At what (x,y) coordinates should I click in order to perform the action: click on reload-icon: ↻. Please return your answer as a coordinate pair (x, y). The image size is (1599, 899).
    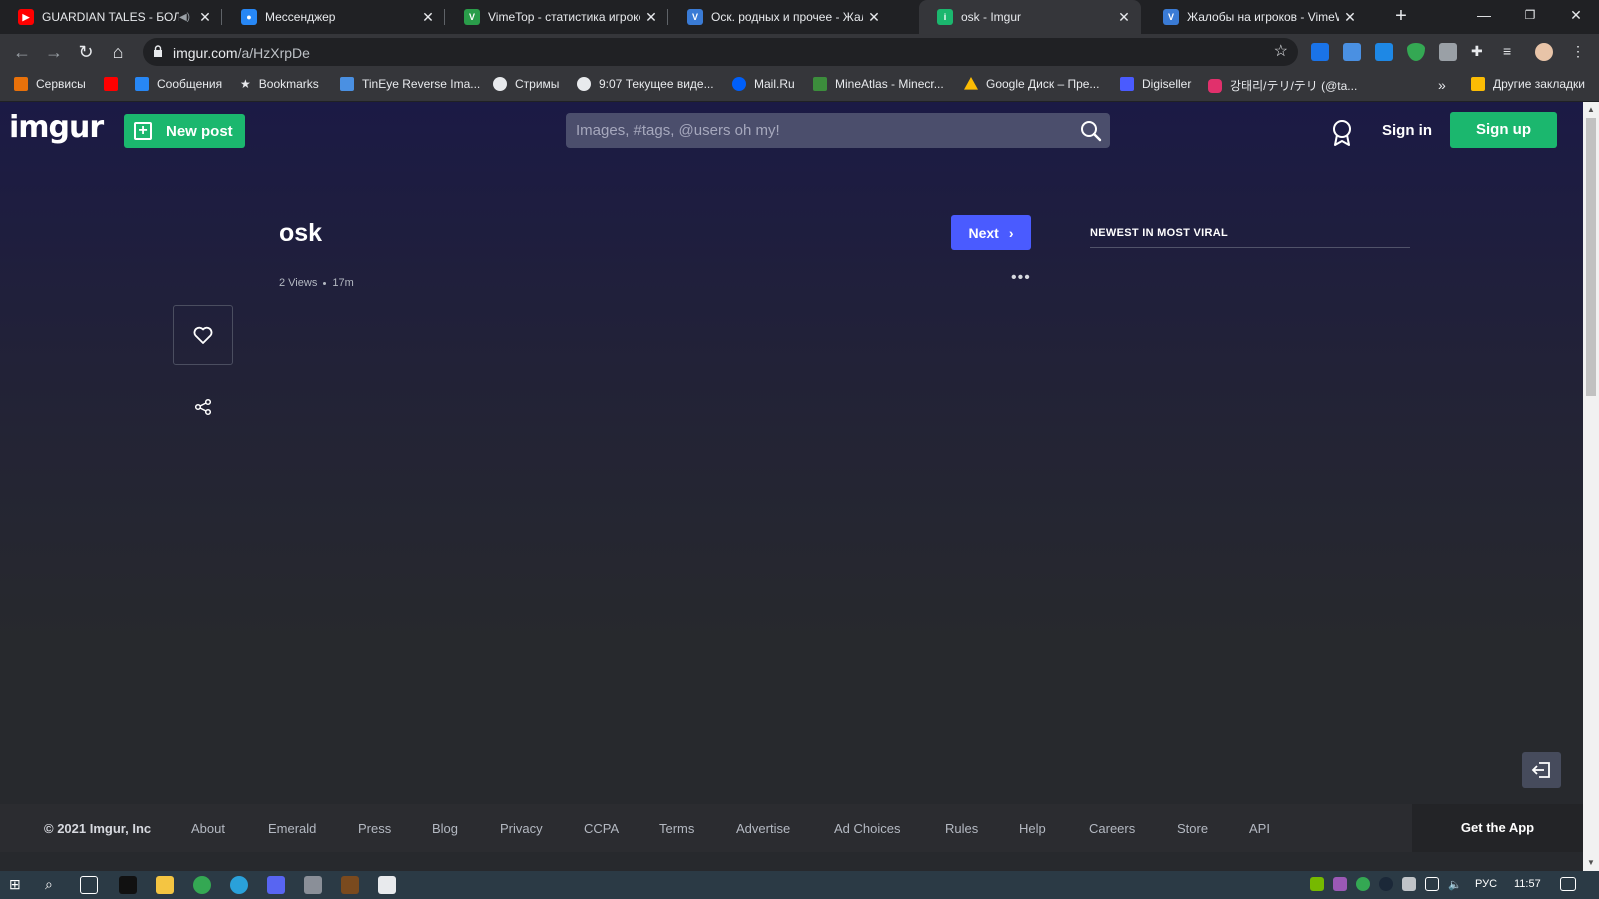
    Looking at the image, I should click on (86, 52).